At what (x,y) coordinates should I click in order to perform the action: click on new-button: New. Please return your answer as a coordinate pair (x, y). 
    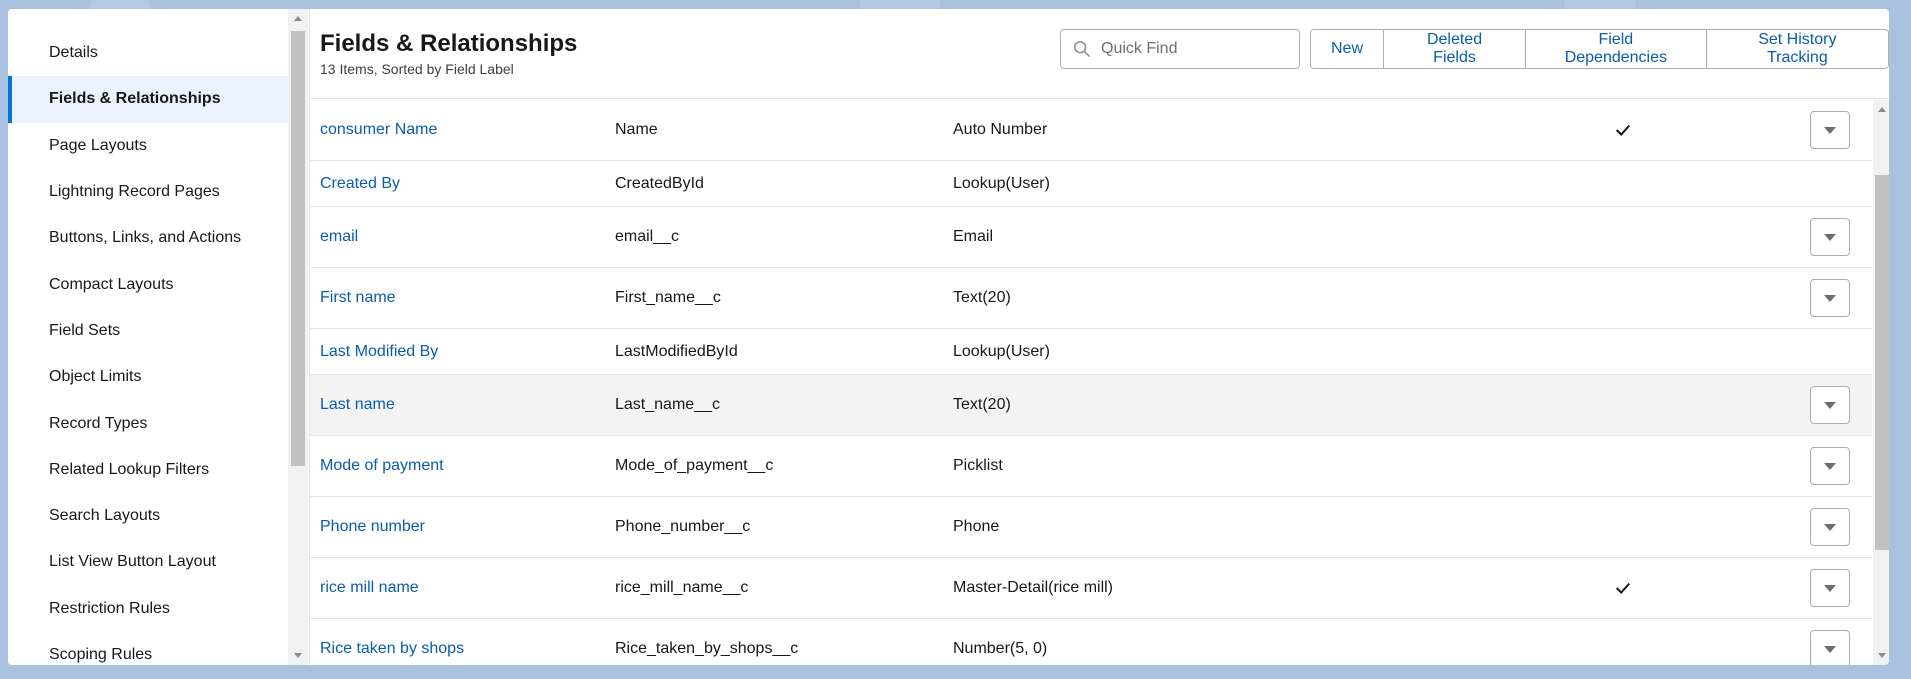
    Looking at the image, I should click on (1347, 49).